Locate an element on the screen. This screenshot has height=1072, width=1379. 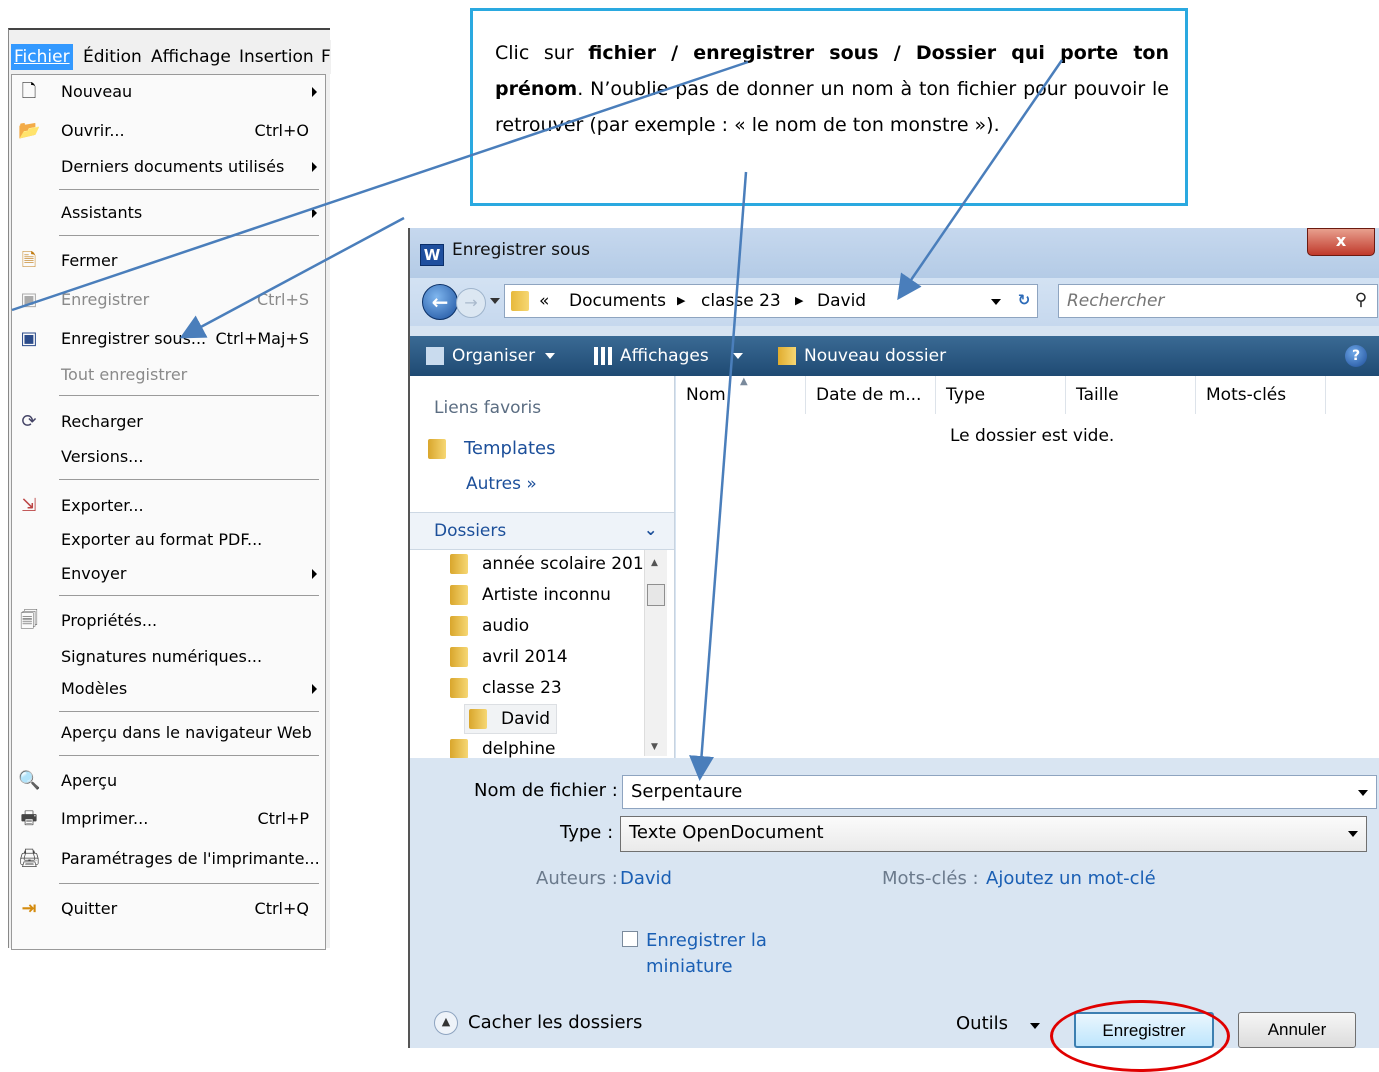
column-header-type: Type is located at coordinates (1001, 395).